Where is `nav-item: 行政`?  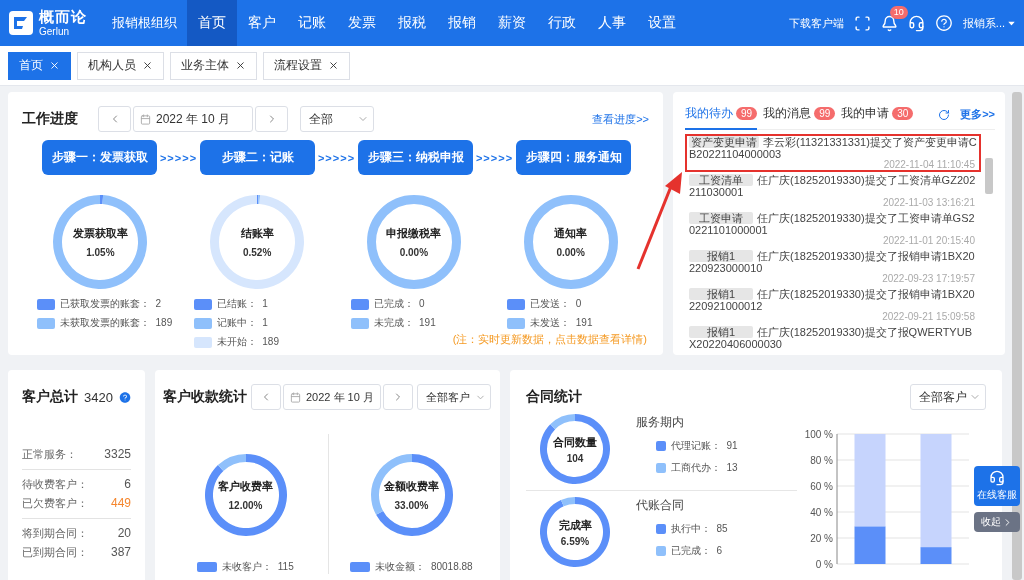
nav-item: 行政 is located at coordinates (562, 23).